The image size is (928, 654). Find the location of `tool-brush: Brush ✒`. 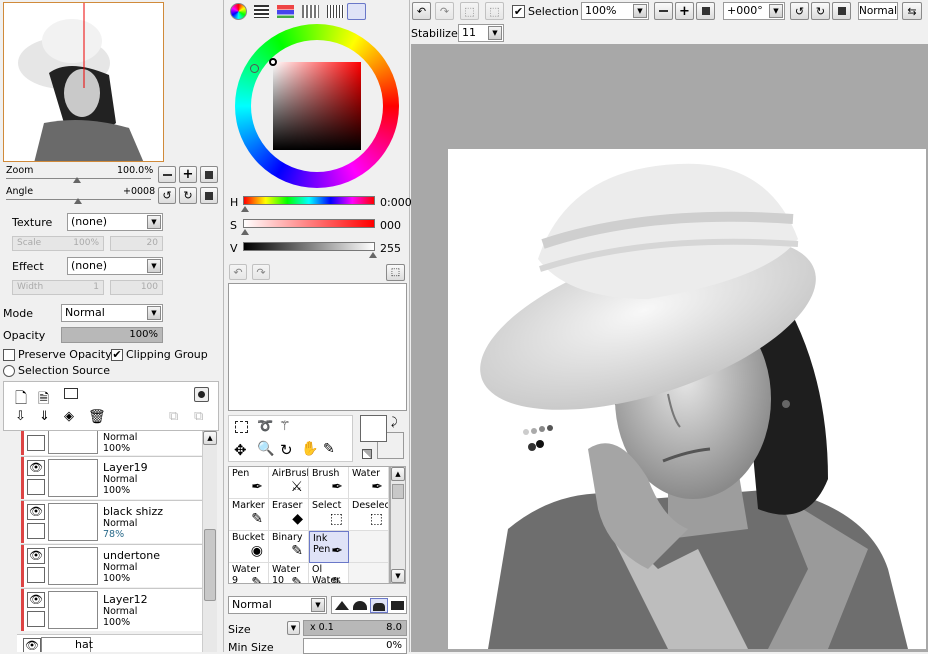

tool-brush: Brush ✒ is located at coordinates (329, 483).